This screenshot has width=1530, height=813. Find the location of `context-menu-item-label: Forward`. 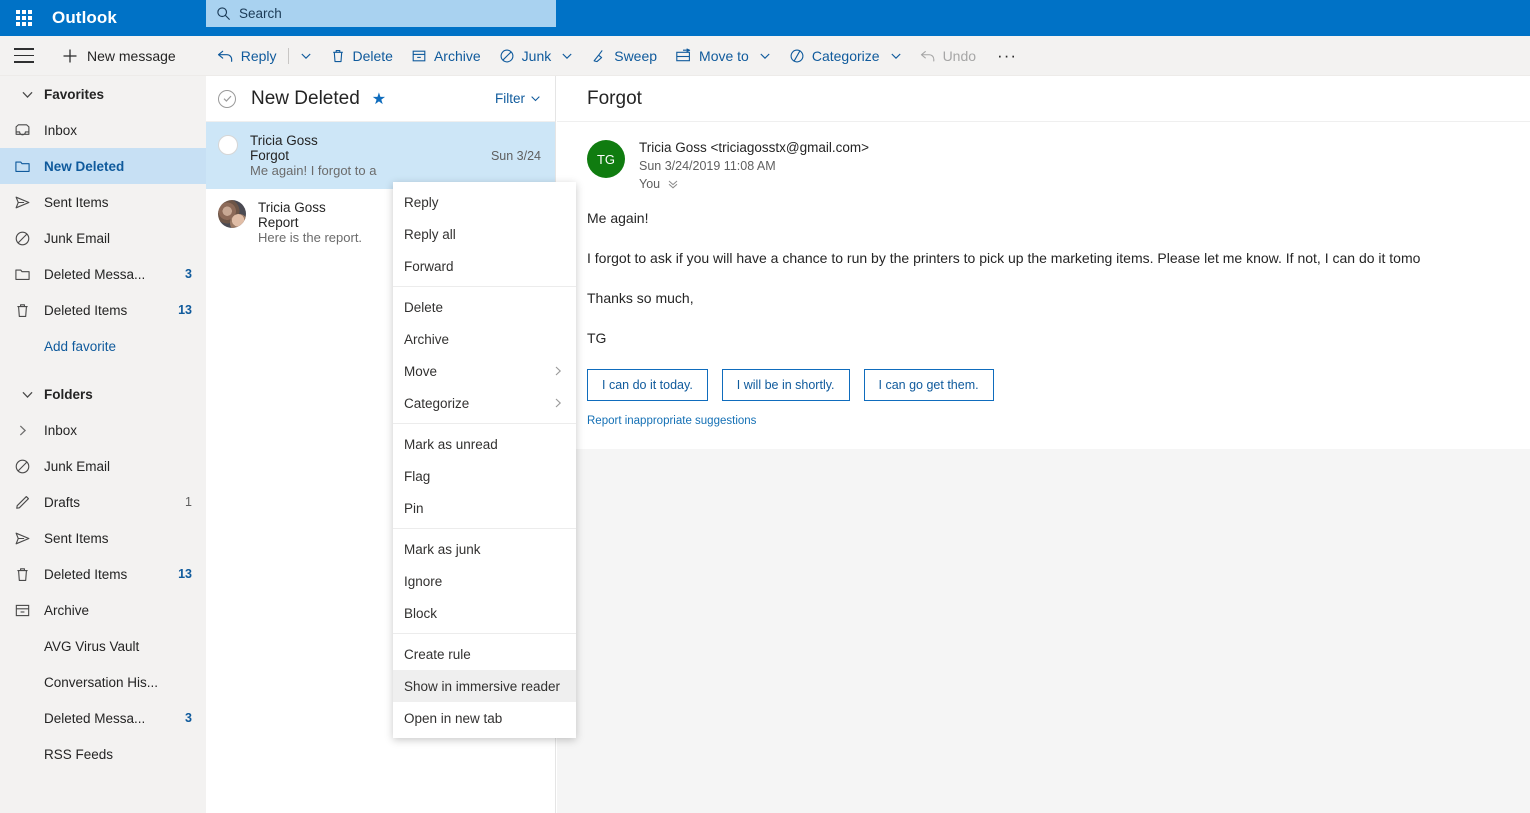

context-menu-item-label: Forward is located at coordinates (429, 266).